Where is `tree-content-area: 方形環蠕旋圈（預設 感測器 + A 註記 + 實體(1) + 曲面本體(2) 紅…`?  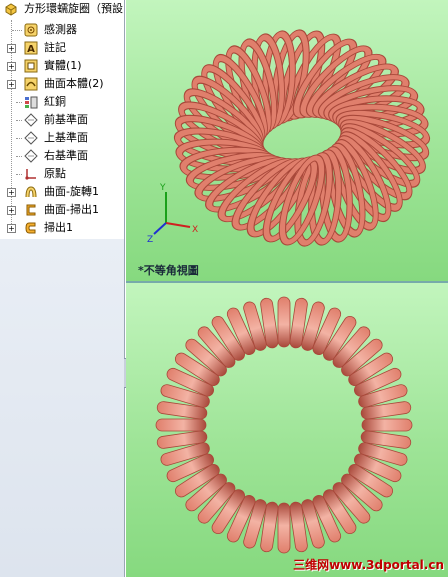 tree-content-area: 方形環蠕旋圈（預設 感測器 + A 註記 + 實體(1) + 曲面本體(2) 紅… is located at coordinates (62, 119).